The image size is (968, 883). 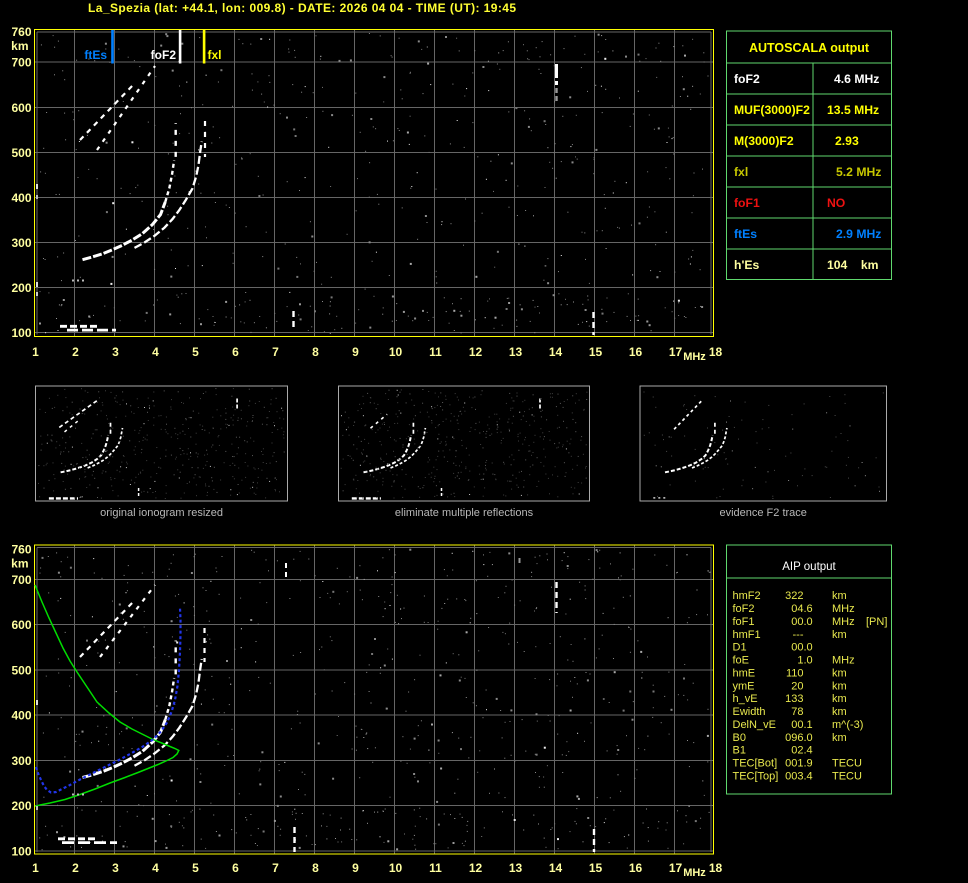 I want to click on svg-text: 78, so click(x=797, y=712).